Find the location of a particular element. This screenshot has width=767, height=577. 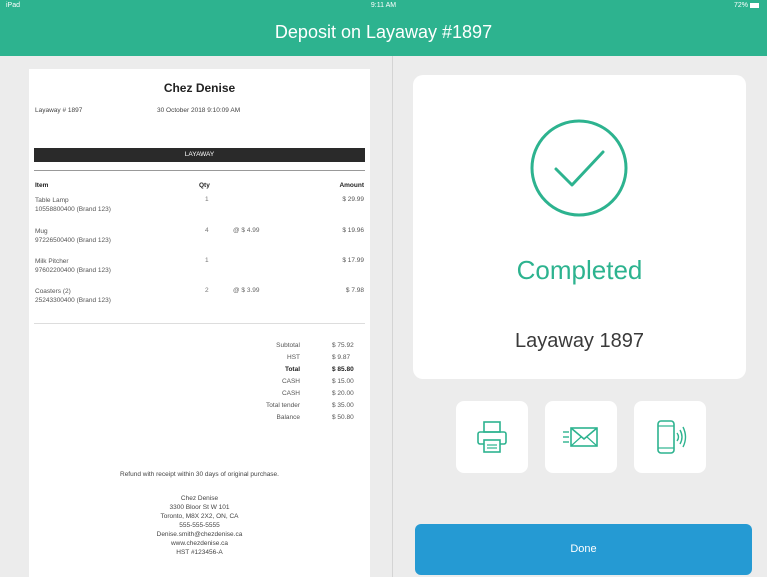

item-qty: 2 is located at coordinates (207, 290).